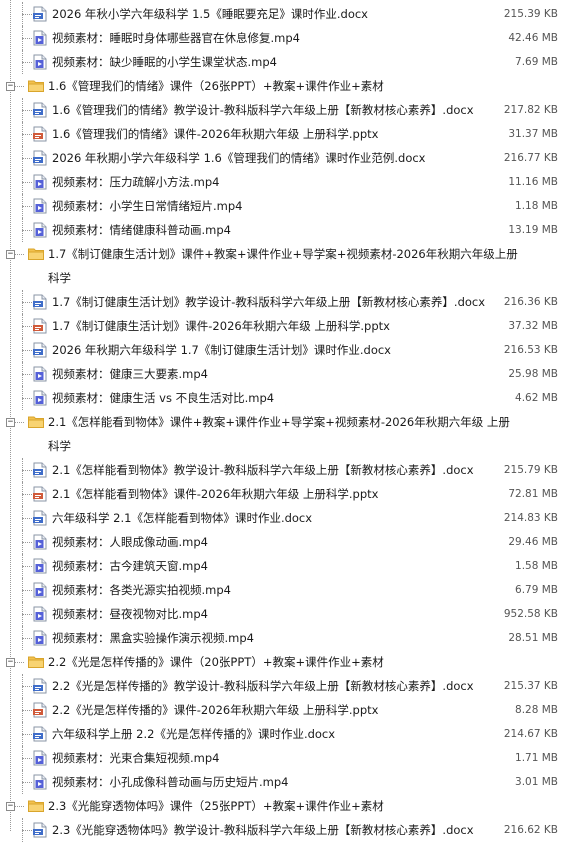  What do you see at coordinates (530, 830) in the screenshot?
I see `file-size: 216.62 KB` at bounding box center [530, 830].